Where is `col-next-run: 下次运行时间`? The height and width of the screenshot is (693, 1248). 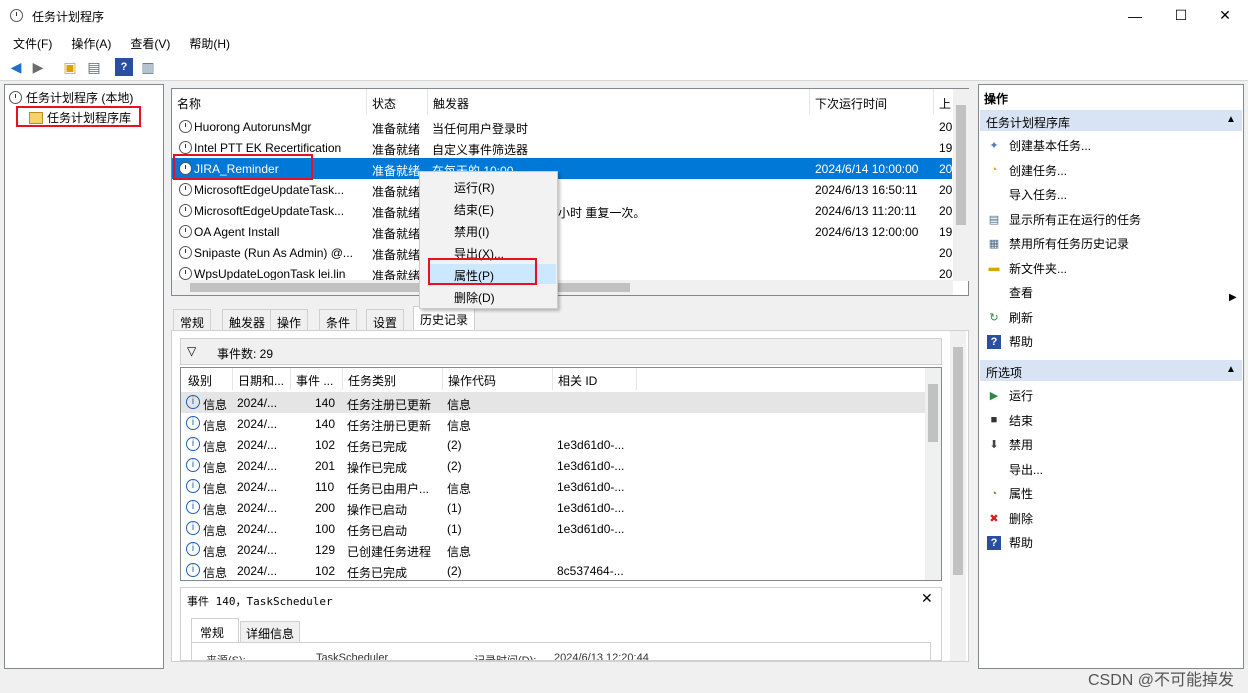 col-next-run: 下次运行时间 is located at coordinates (872, 101).